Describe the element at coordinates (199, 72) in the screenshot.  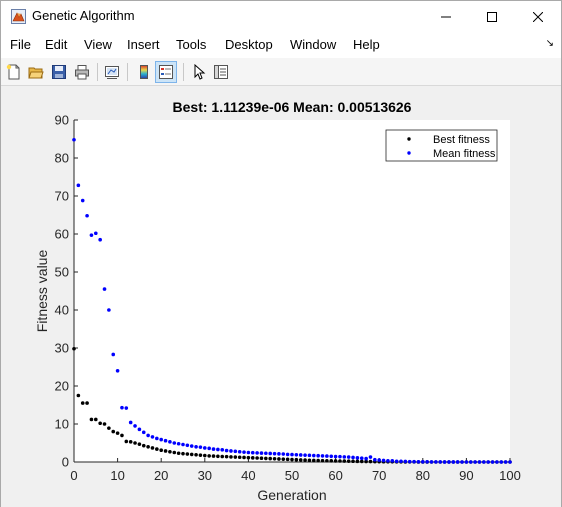
I see `edit-plot-button` at that location.